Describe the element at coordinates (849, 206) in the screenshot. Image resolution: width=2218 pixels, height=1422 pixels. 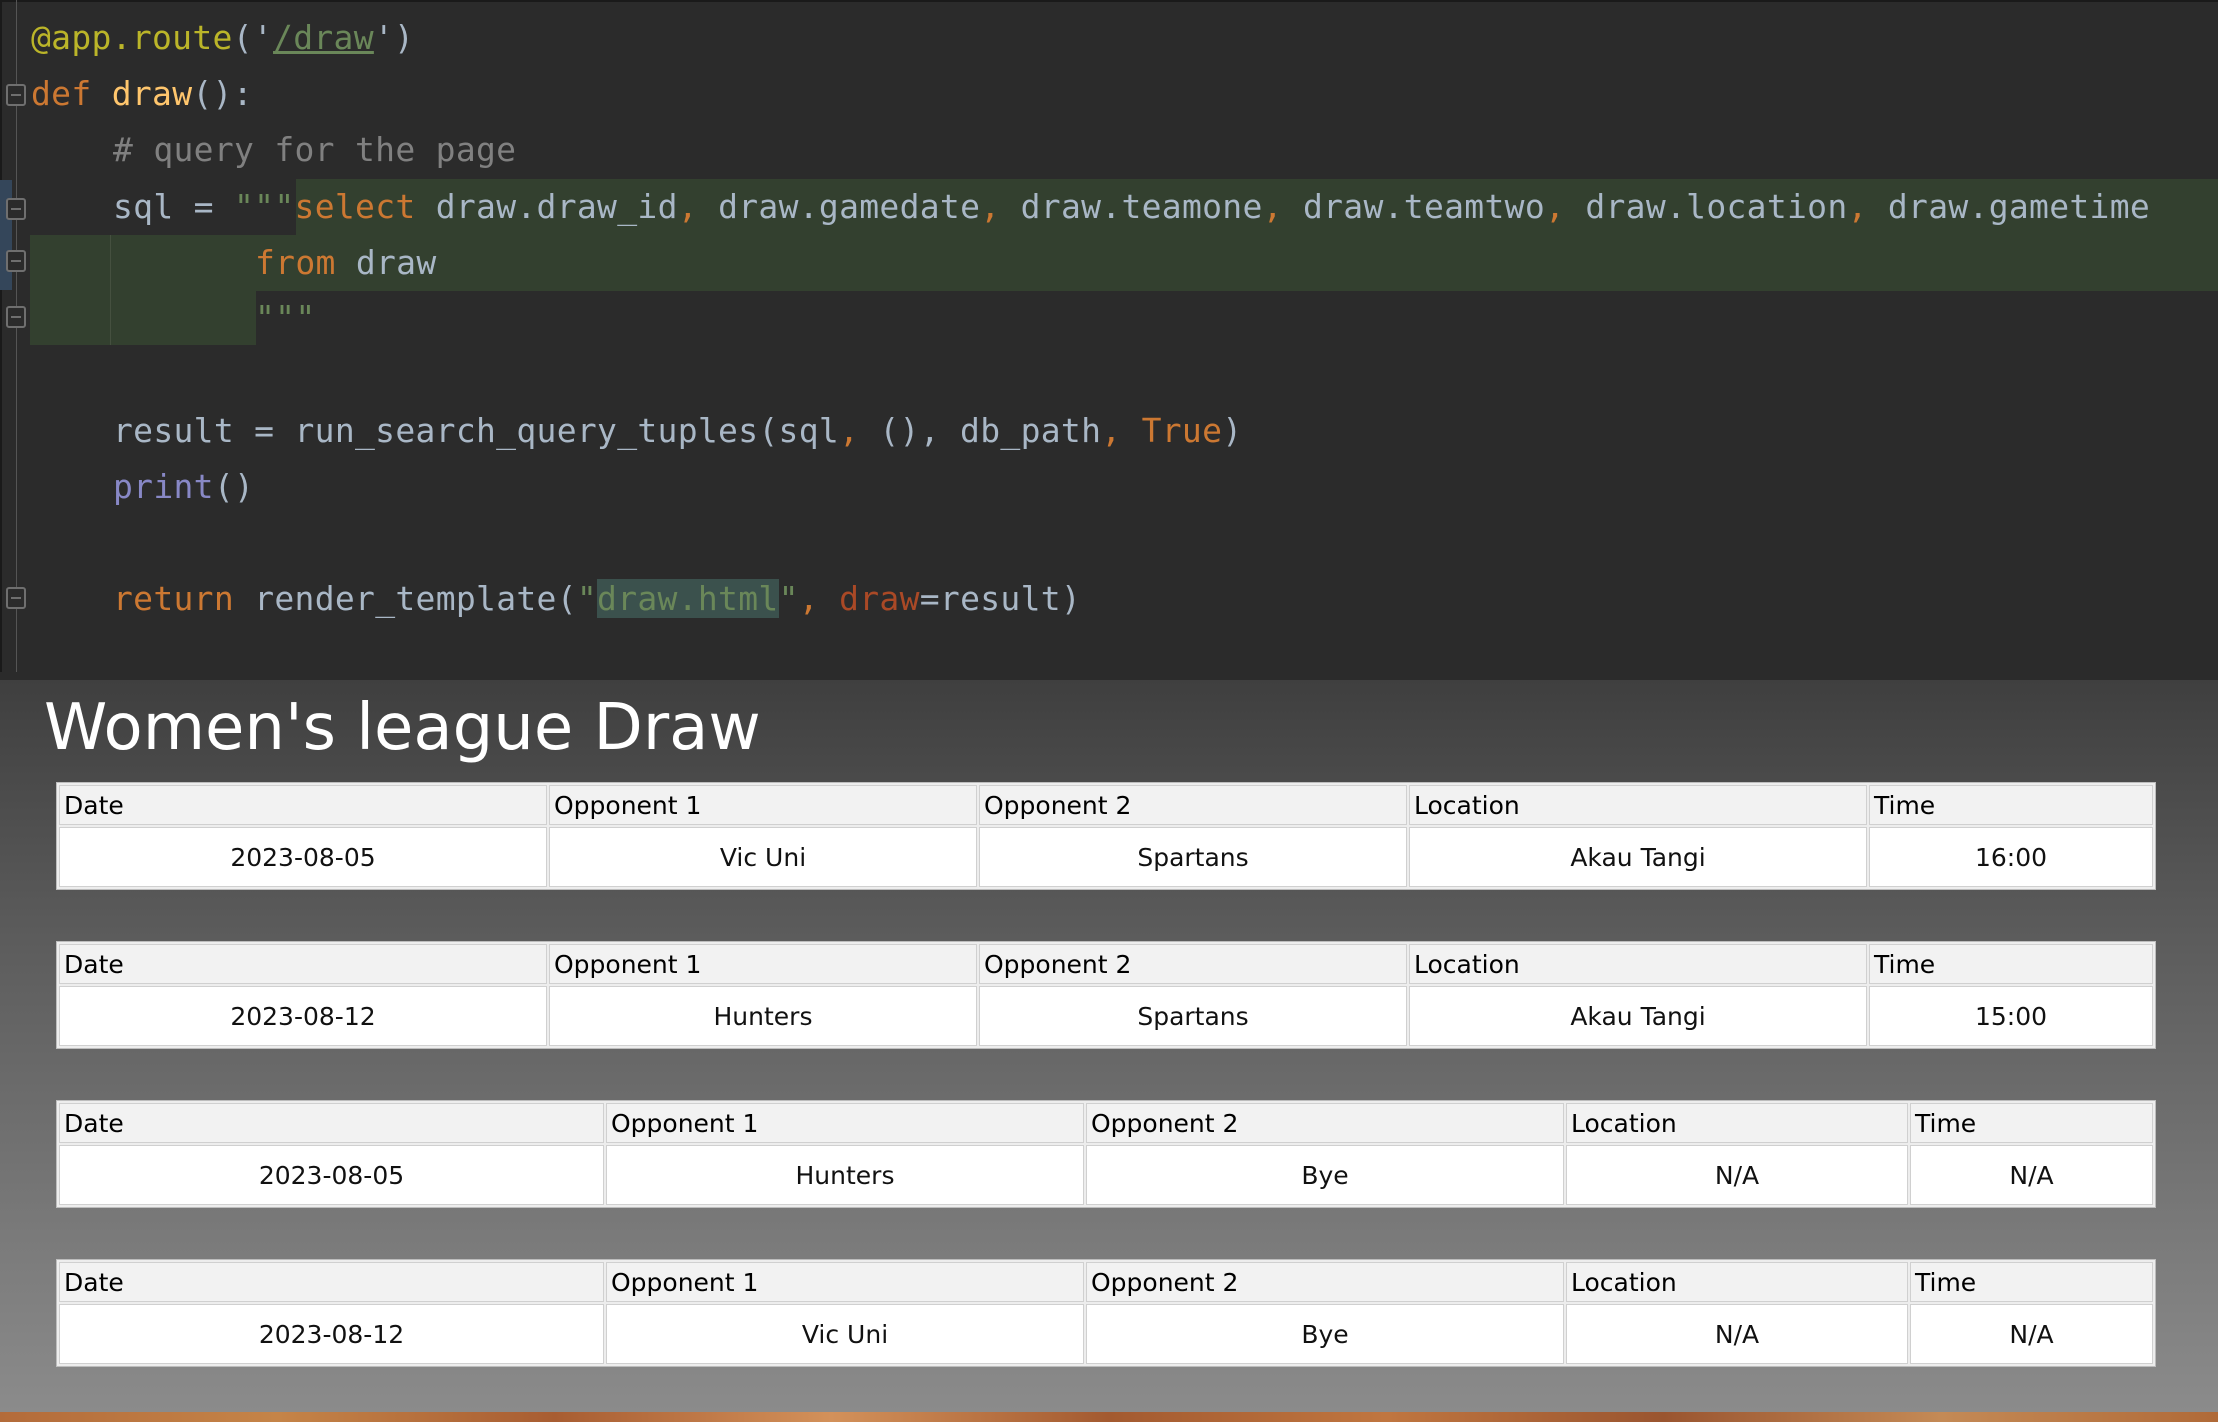
I see `sql-col: draw.gamedate` at that location.